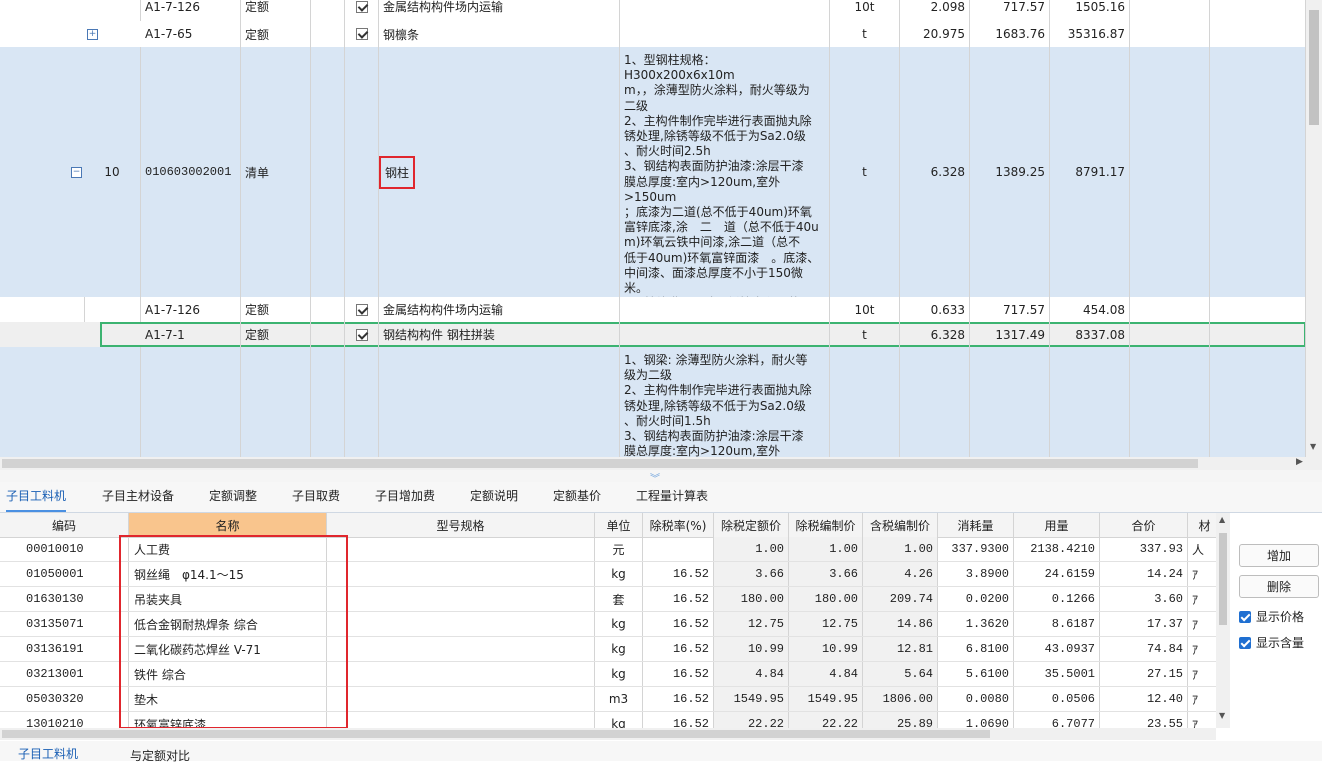 This screenshot has height=764, width=1322. Describe the element at coordinates (397, 172) in the screenshot. I see `highlight-box: 钢柱` at that location.